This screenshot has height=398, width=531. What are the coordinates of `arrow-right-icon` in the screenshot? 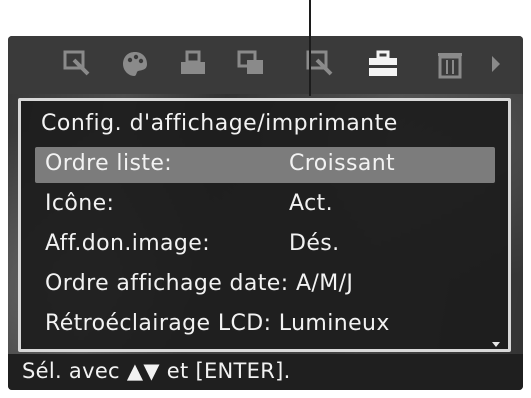 It's located at (496, 64).